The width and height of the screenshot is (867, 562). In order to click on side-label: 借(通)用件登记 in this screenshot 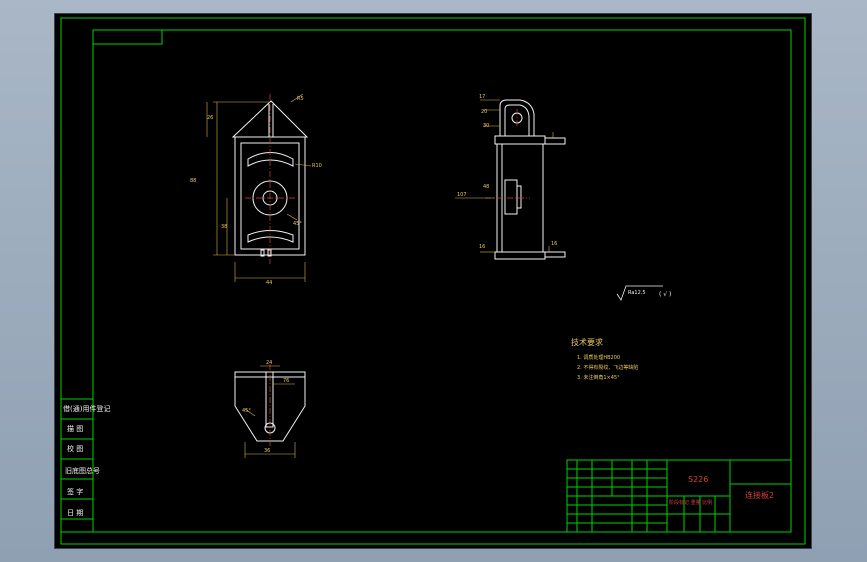, I will do `click(86, 408)`.